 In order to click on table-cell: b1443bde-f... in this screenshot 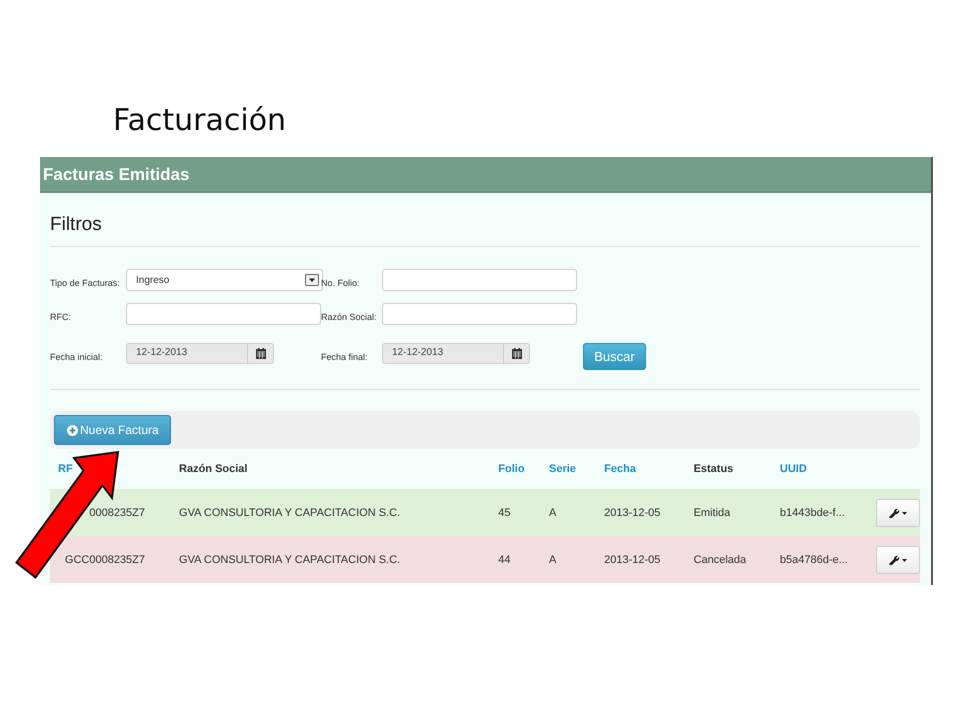, I will do `click(812, 512)`.